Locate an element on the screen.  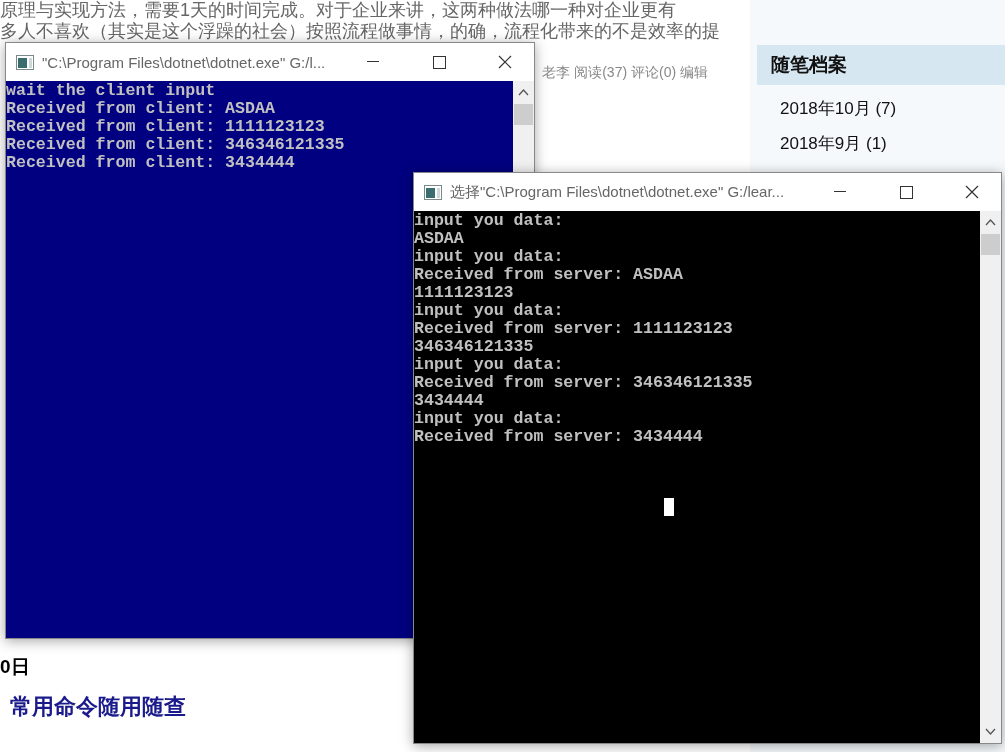
article-text: 原理与实现方法，需要1天的时间完成。对于企业来讲，这两种做法哪一种对企业更有 is located at coordinates (338, 10).